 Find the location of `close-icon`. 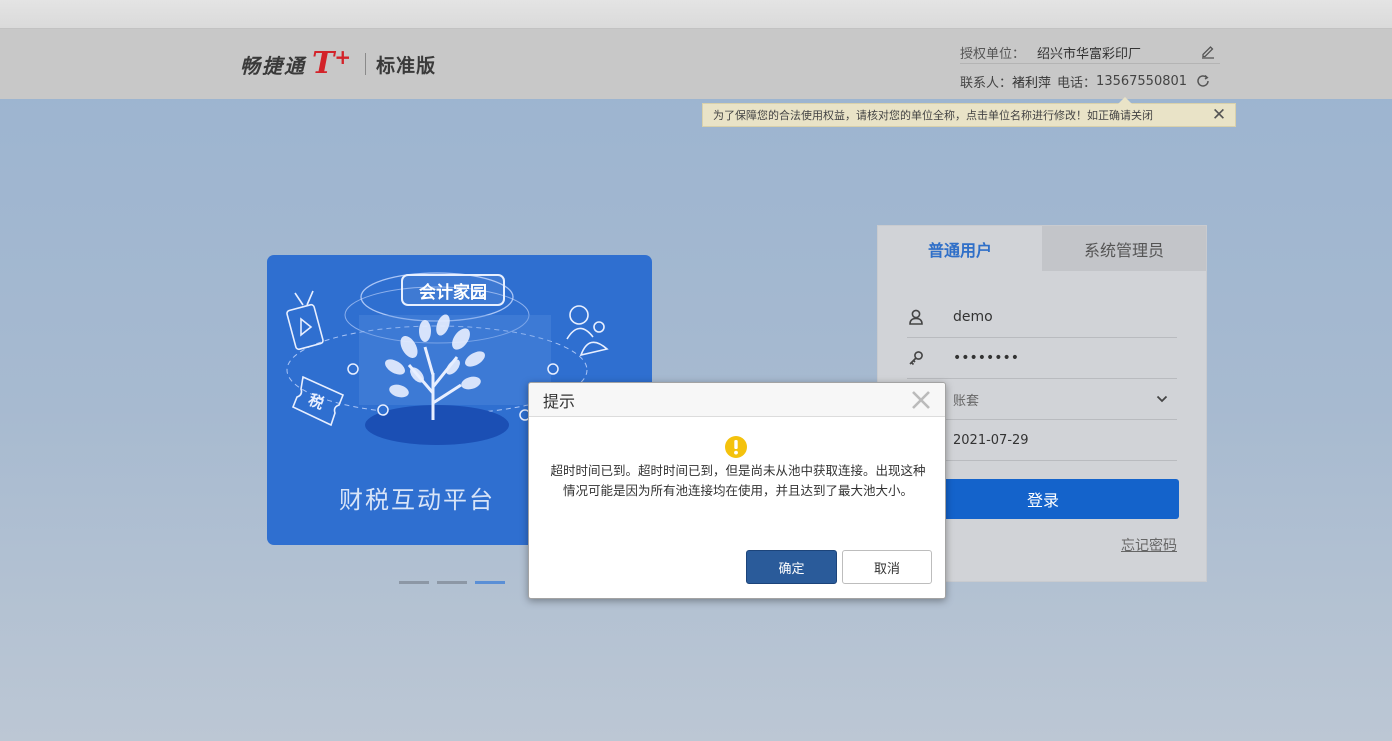

close-icon is located at coordinates (921, 400).